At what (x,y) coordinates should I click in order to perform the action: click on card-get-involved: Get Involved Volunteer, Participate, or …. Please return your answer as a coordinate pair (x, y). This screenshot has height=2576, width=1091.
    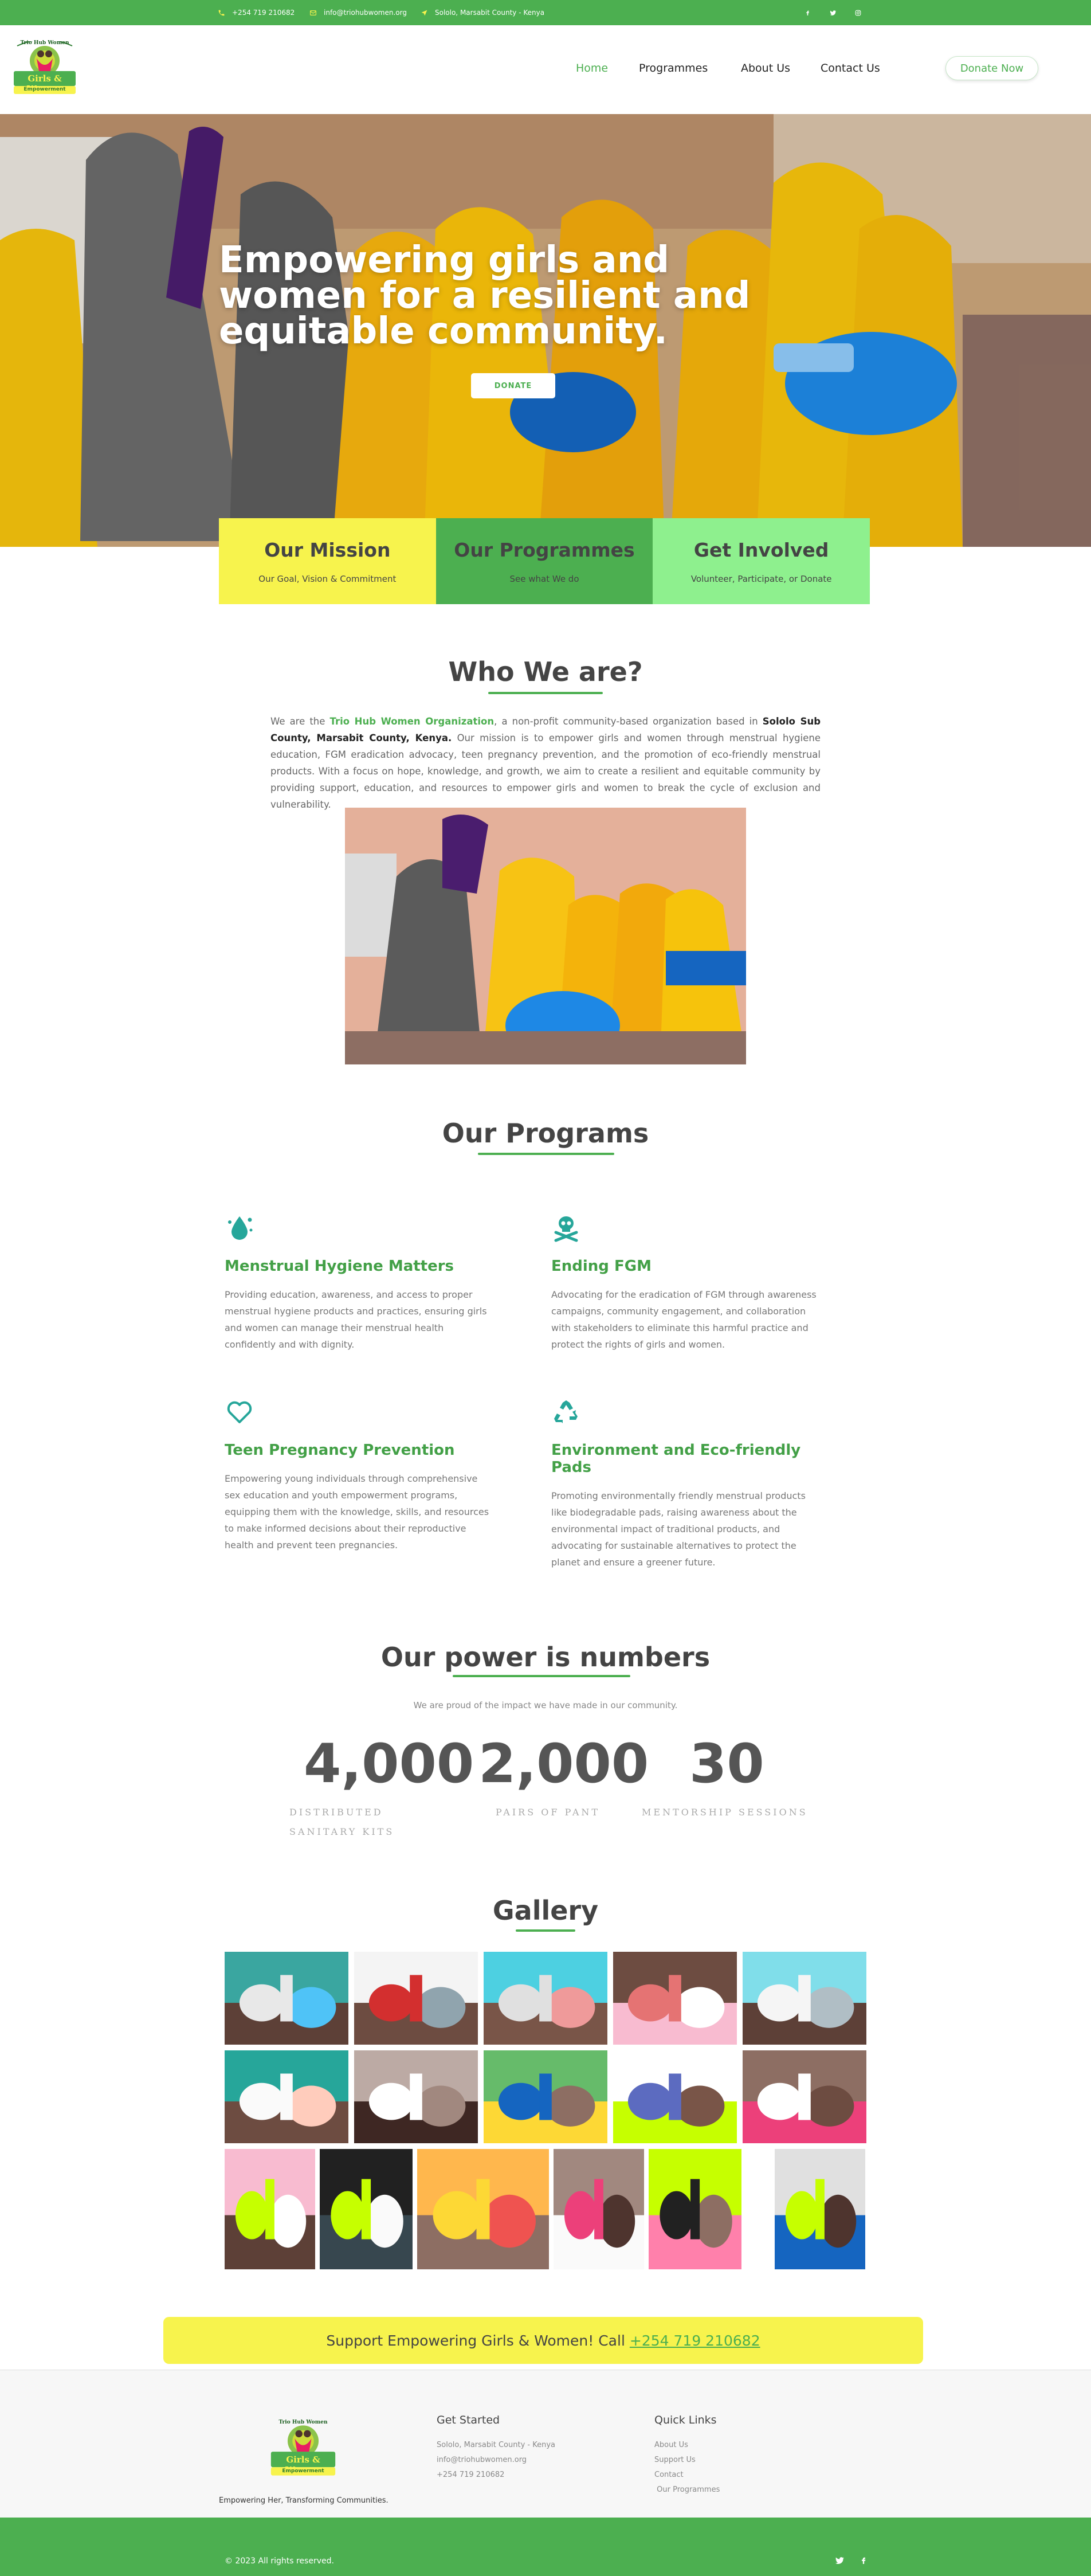
    Looking at the image, I should click on (761, 561).